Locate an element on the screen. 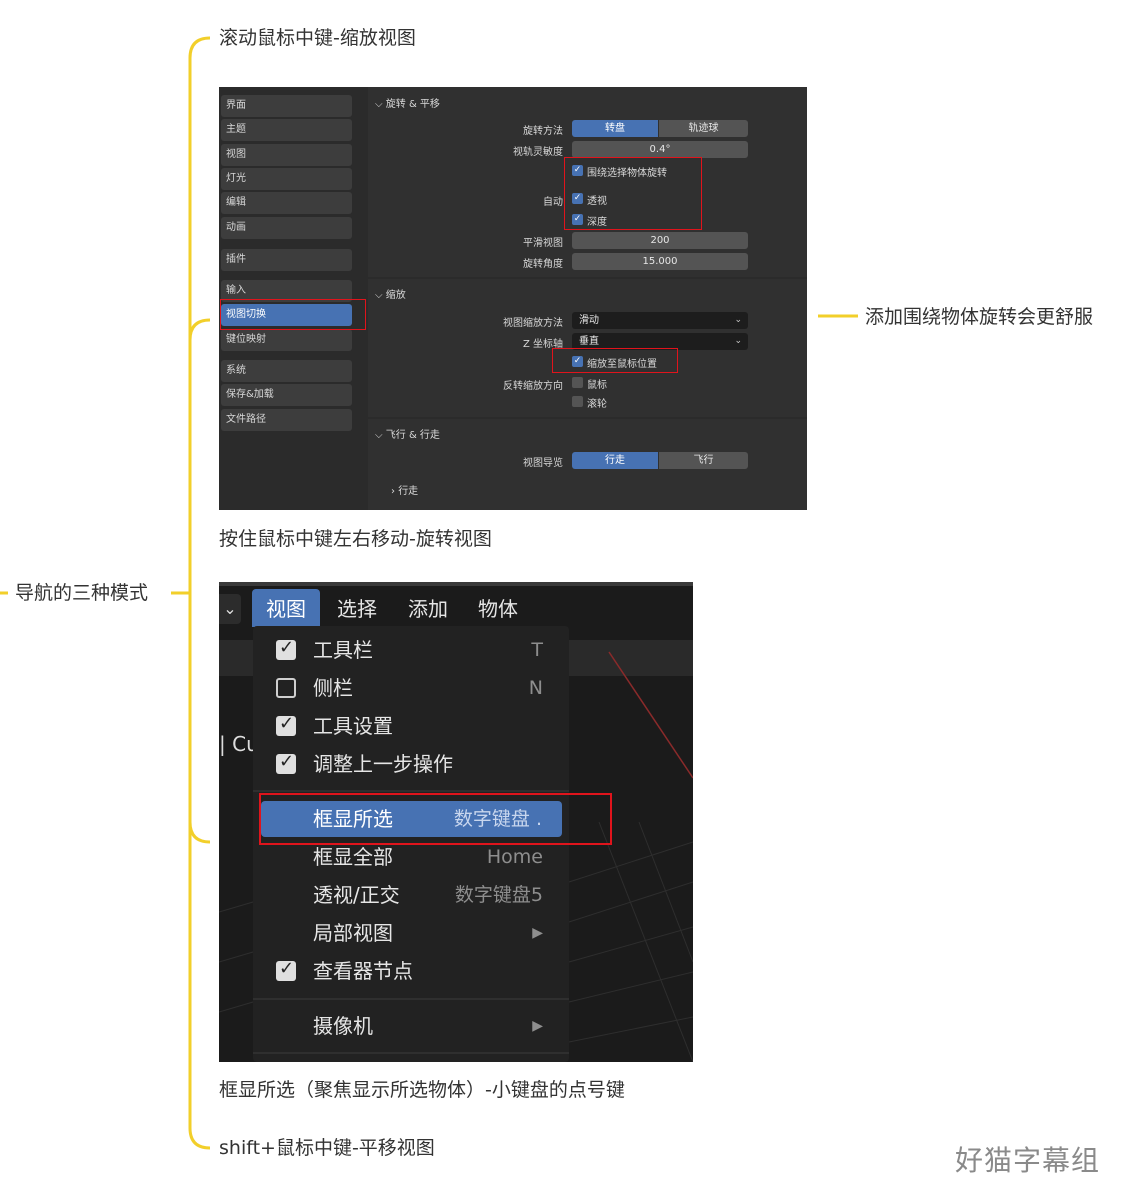  menu-item-perspective-orthographic: 透视/正交 数字键盘5 is located at coordinates (411, 895).